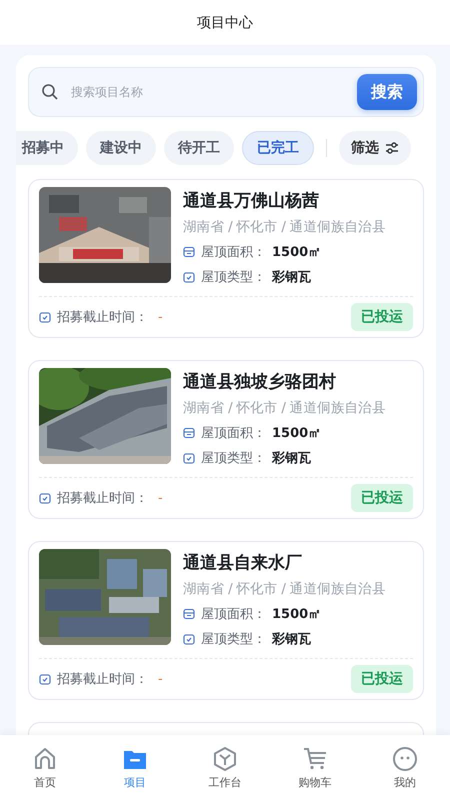 The width and height of the screenshot is (450, 800). I want to click on nav-tab: 项目, so click(135, 767).